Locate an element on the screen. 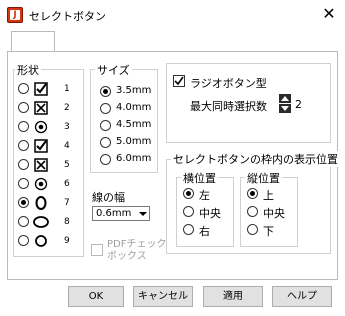 This screenshot has height=316, width=345. oval-tall-icon is located at coordinates (41, 203).